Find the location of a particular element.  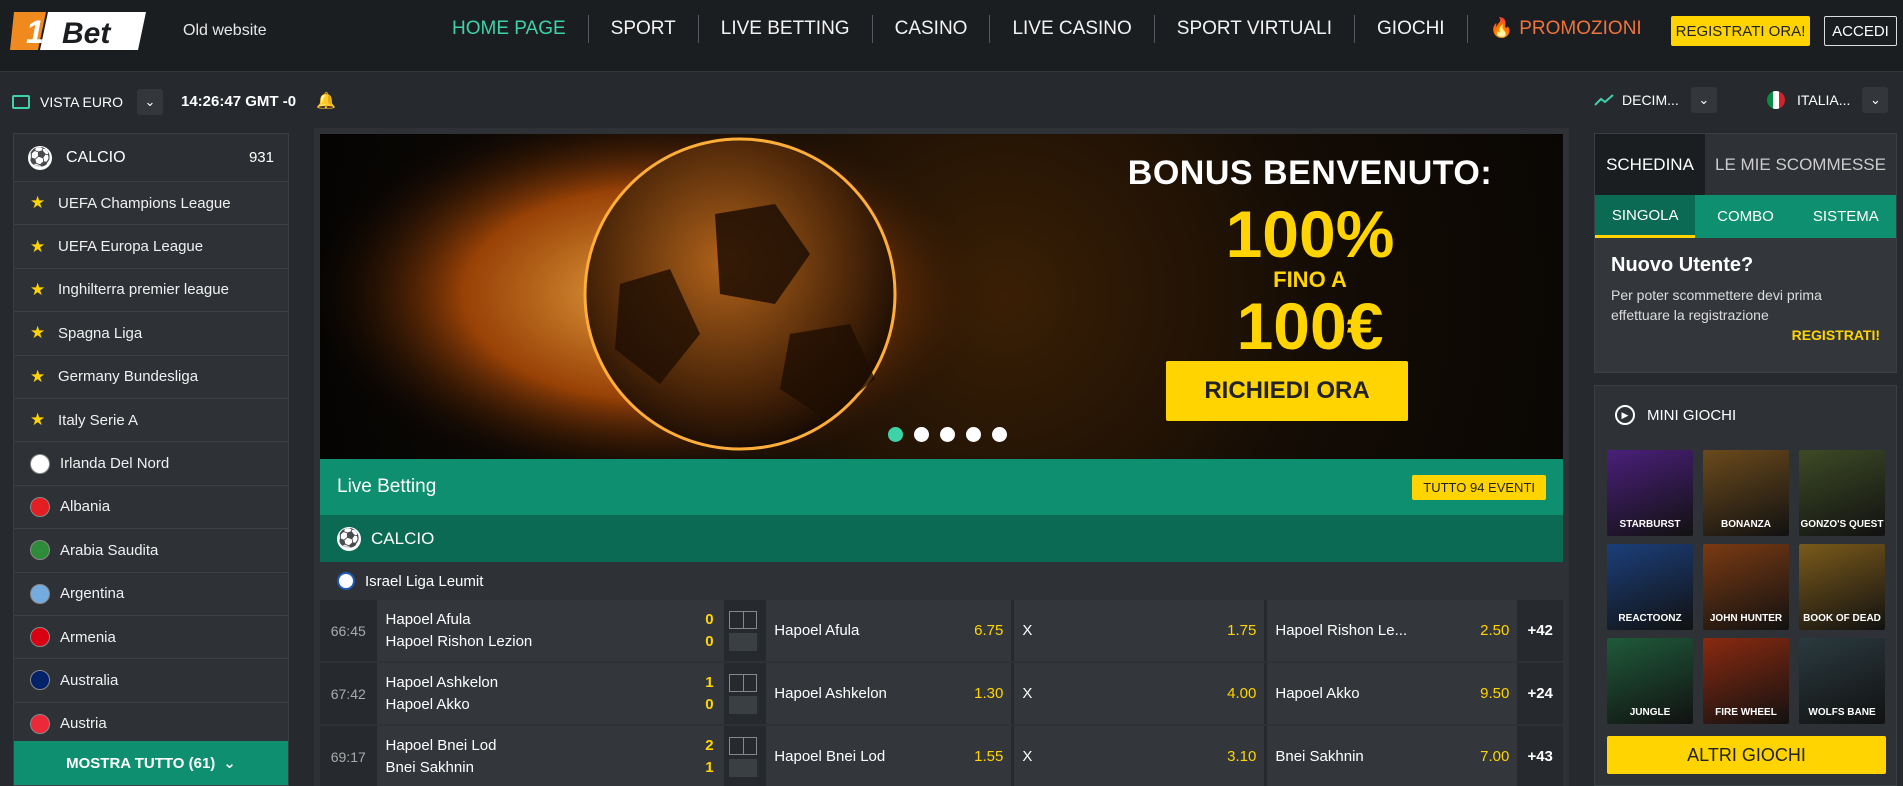

1bet-logo: 1 Bet is located at coordinates (78, 31).